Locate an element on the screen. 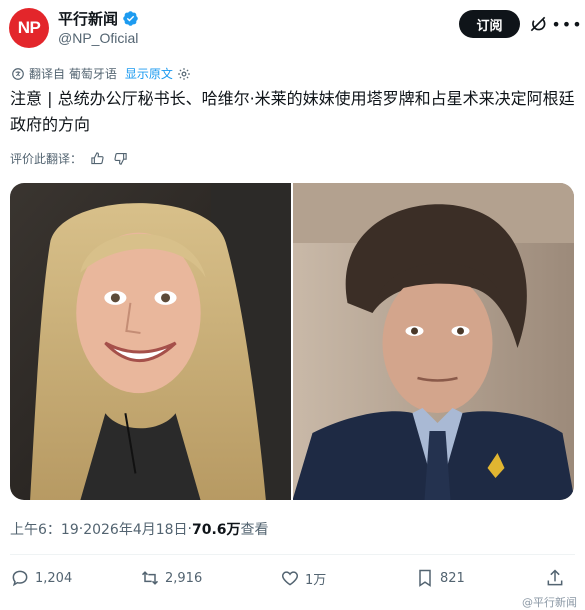 The height and width of the screenshot is (610, 585). tweet-meta: 上午6：19 · 2026年4月18日 · 70.6万 查看 is located at coordinates (139, 529).